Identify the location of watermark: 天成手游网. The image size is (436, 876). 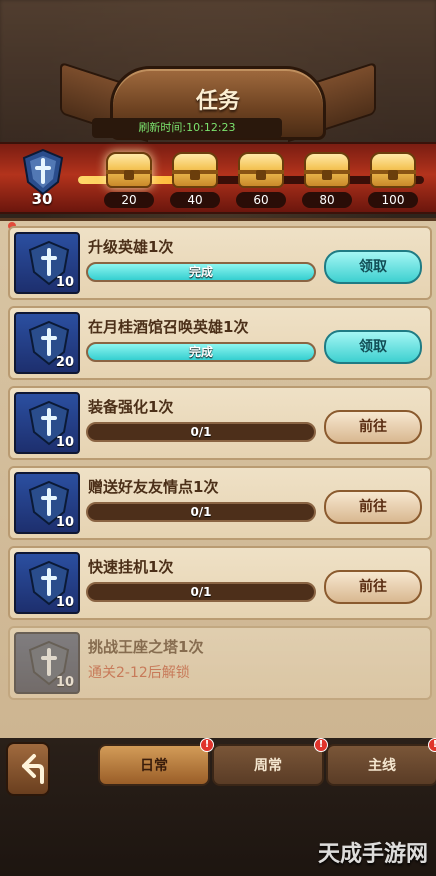
(372, 854).